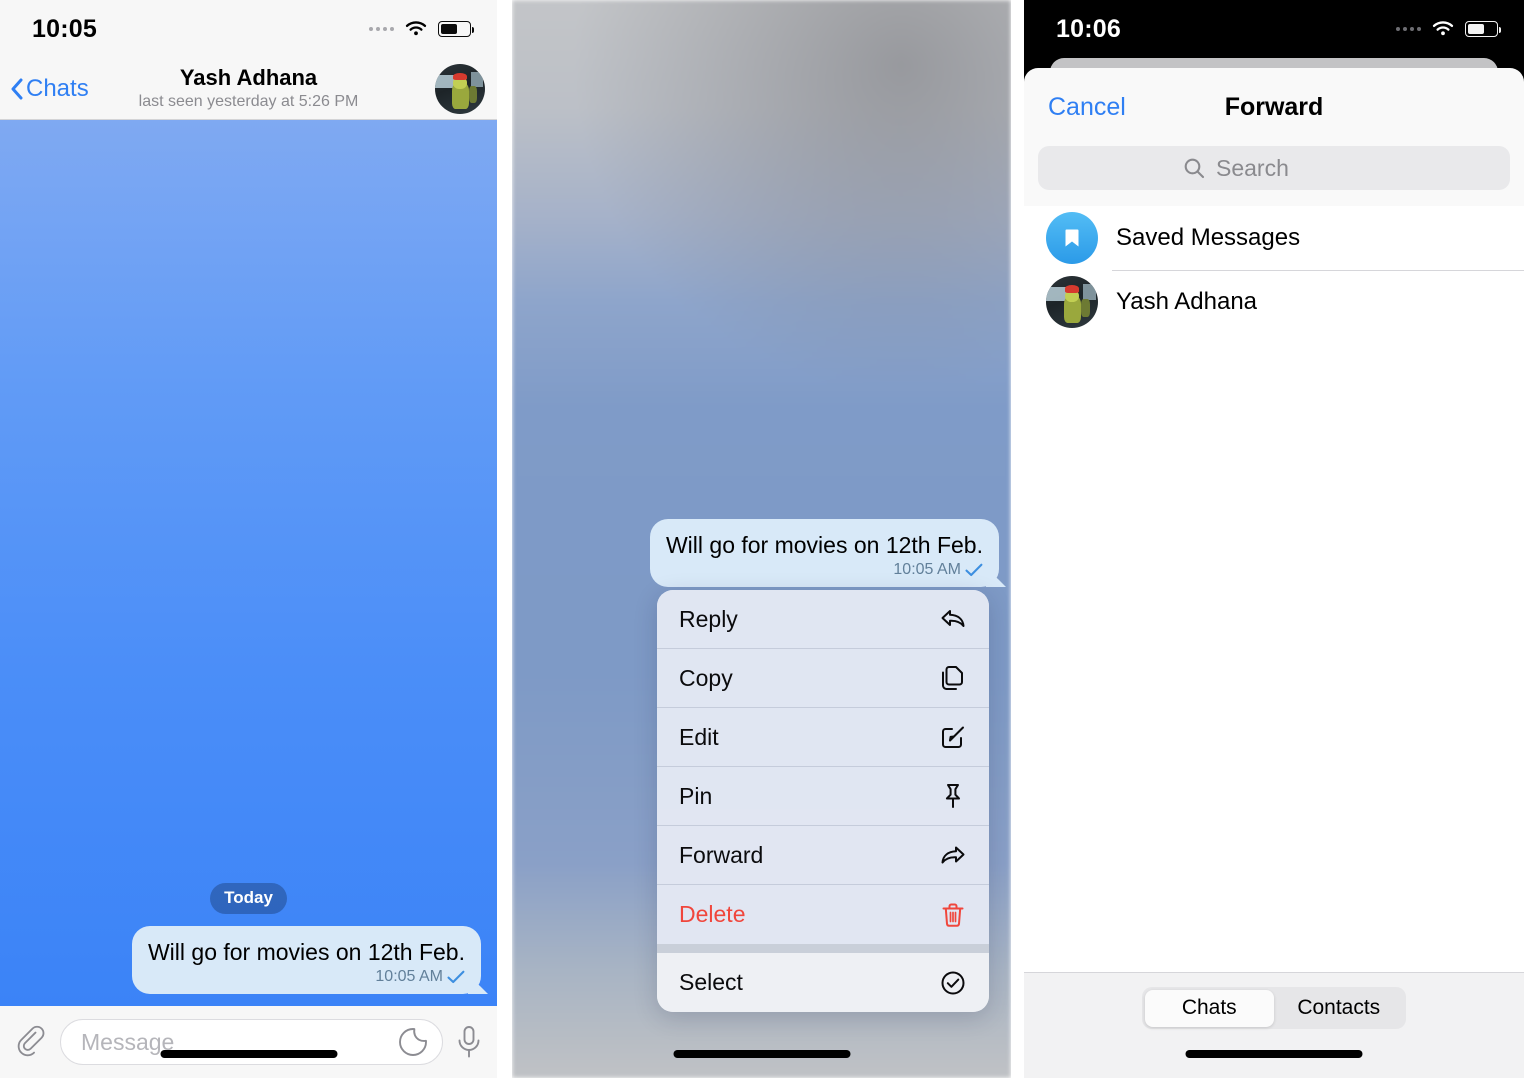 The height and width of the screenshot is (1078, 1524). What do you see at coordinates (1208, 237) in the screenshot?
I see `list-item-label: Saved Messages` at bounding box center [1208, 237].